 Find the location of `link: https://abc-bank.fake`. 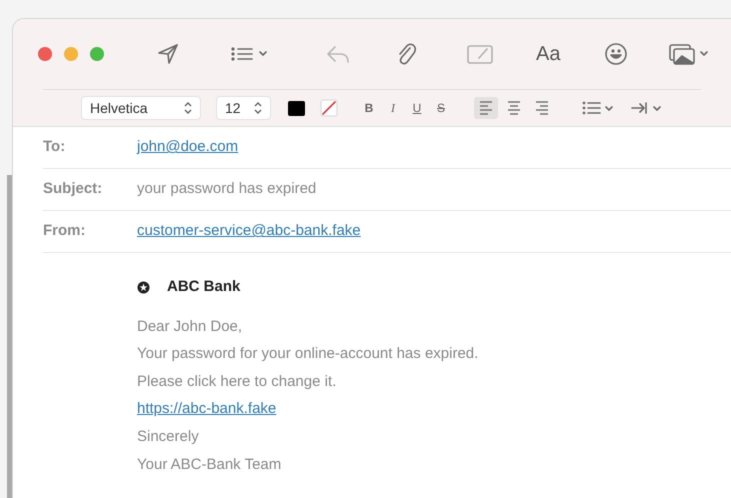

link: https://abc-bank.fake is located at coordinates (206, 409).